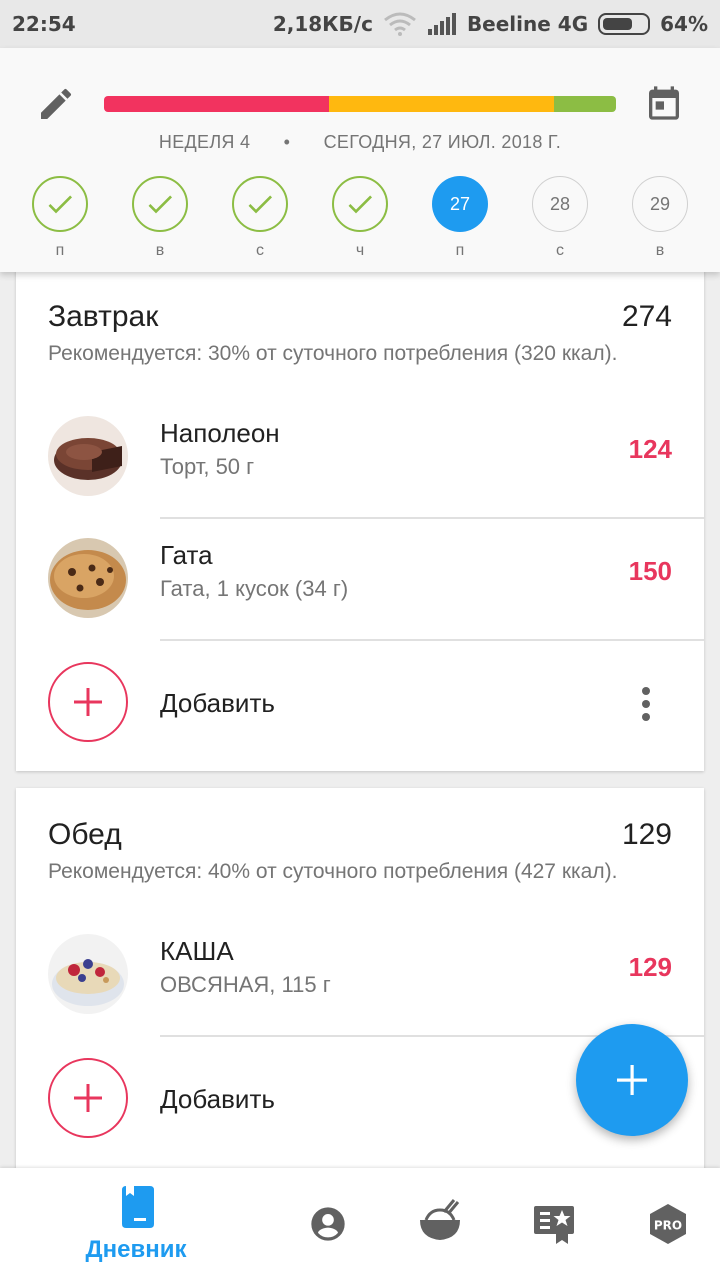 This screenshot has height=1280, width=720. Describe the element at coordinates (322, 24) in the screenshot. I see `network-speed: 2,18КБ/с` at that location.